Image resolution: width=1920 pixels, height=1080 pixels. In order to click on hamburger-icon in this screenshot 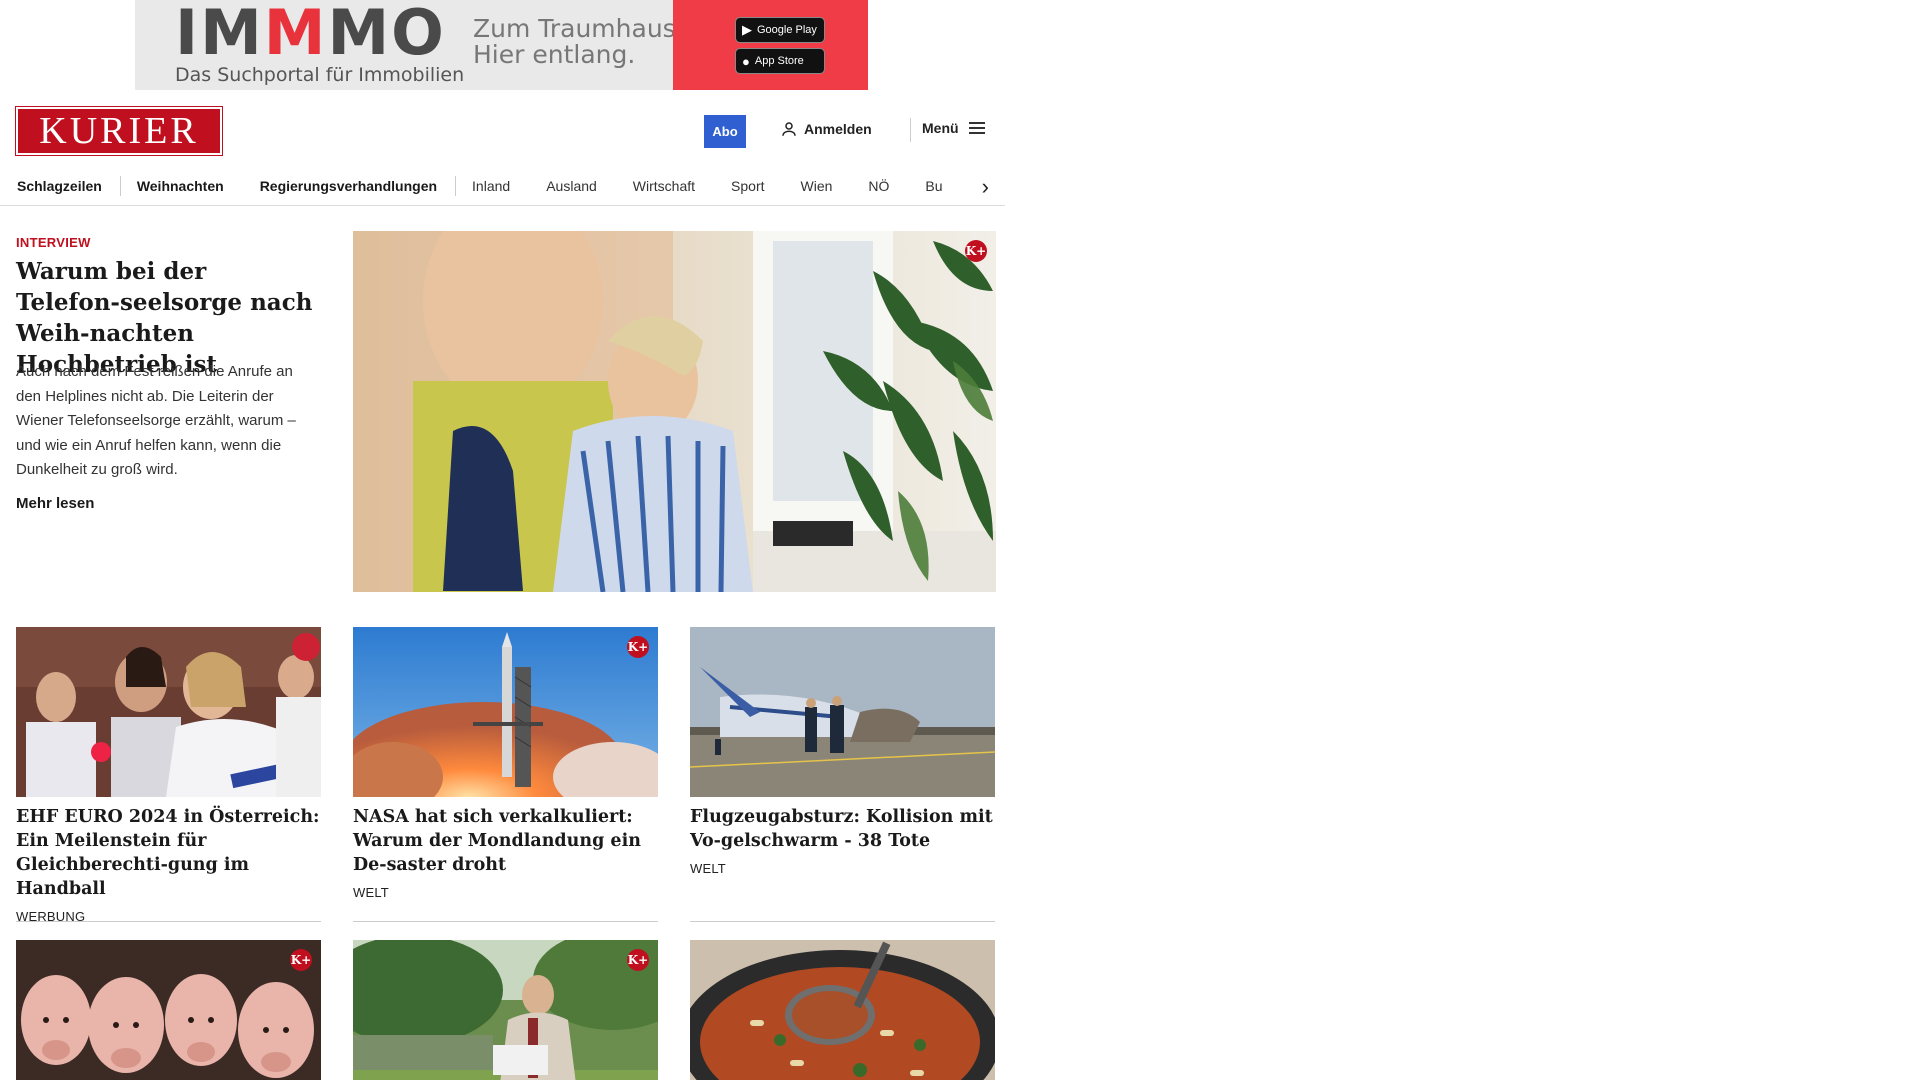, I will do `click(976, 128)`.